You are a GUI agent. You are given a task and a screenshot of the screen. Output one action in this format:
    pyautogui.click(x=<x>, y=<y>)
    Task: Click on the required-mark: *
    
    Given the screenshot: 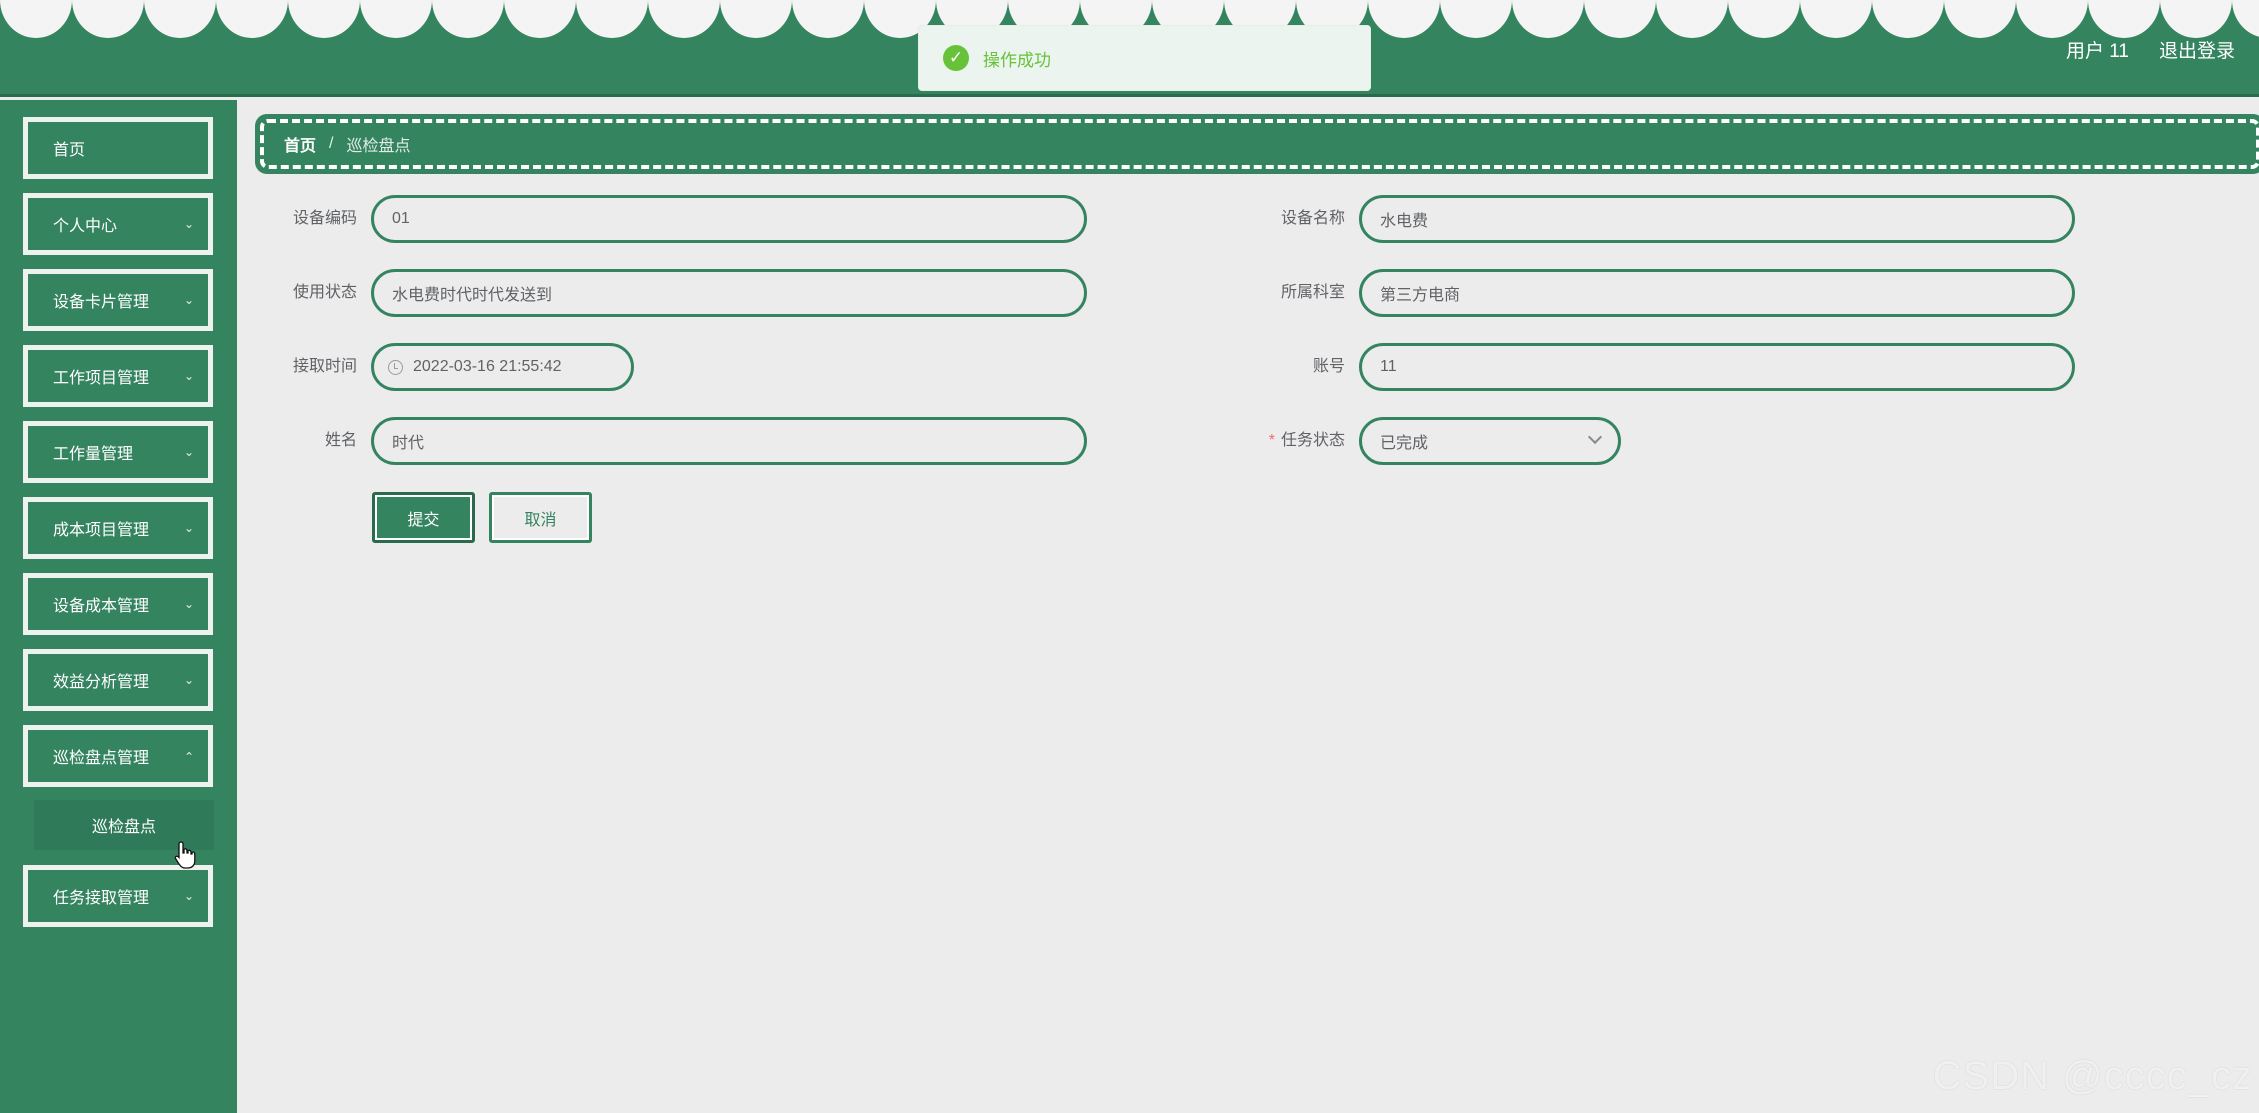 What is the action you would take?
    pyautogui.click(x=1271, y=440)
    